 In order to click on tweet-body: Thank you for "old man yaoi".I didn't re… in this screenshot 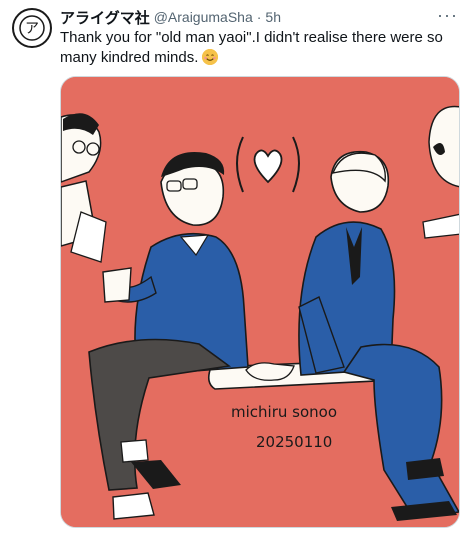, I will do `click(251, 47)`.